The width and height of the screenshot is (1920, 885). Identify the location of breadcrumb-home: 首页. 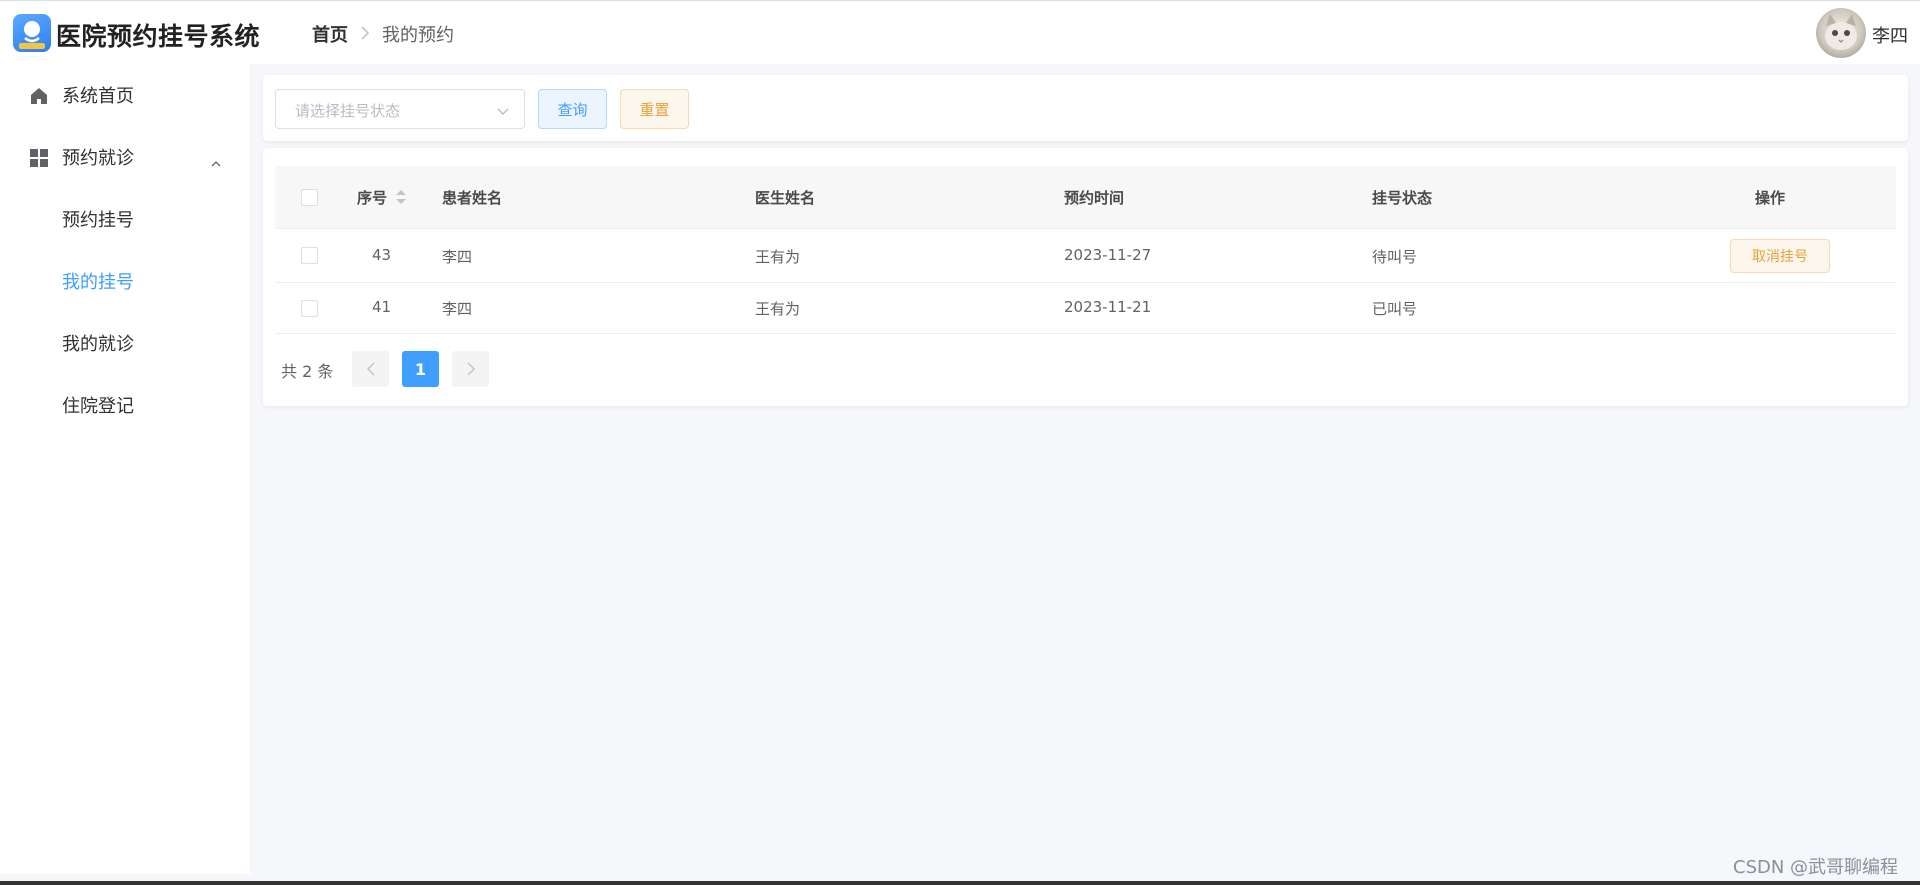
(330, 34).